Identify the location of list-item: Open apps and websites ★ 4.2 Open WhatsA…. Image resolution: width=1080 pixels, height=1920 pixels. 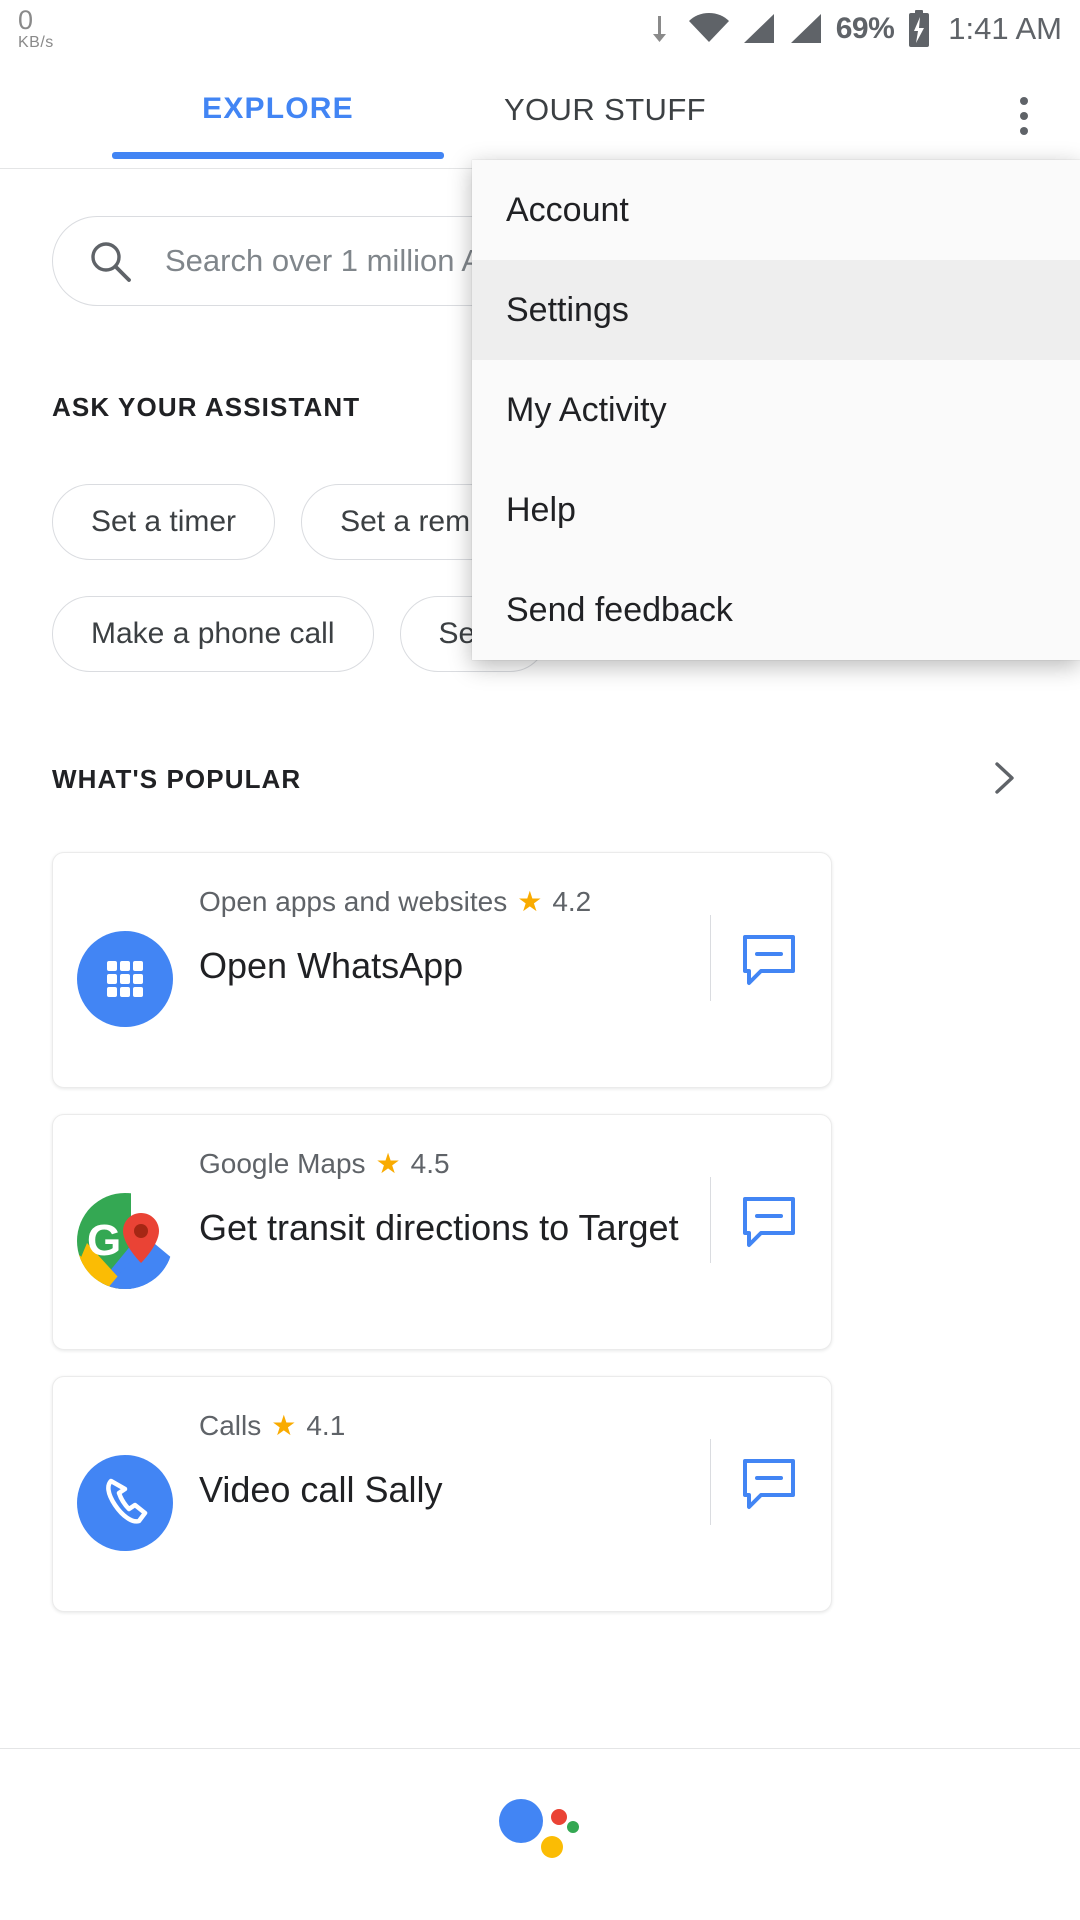
(442, 970).